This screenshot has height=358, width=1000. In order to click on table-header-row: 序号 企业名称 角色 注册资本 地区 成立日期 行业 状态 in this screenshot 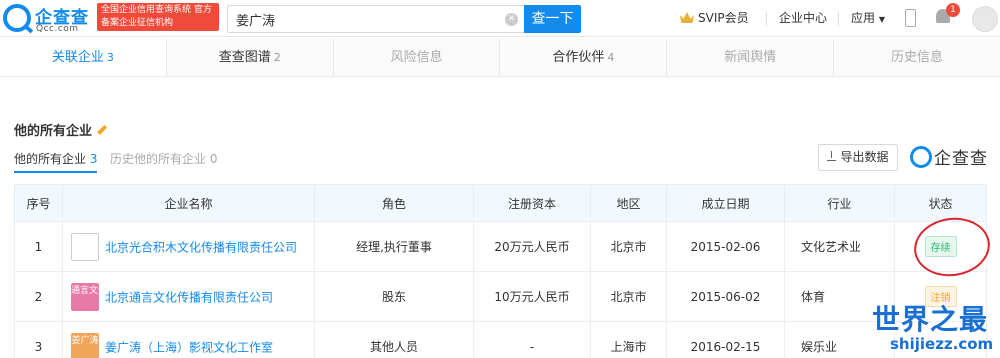, I will do `click(500, 203)`.